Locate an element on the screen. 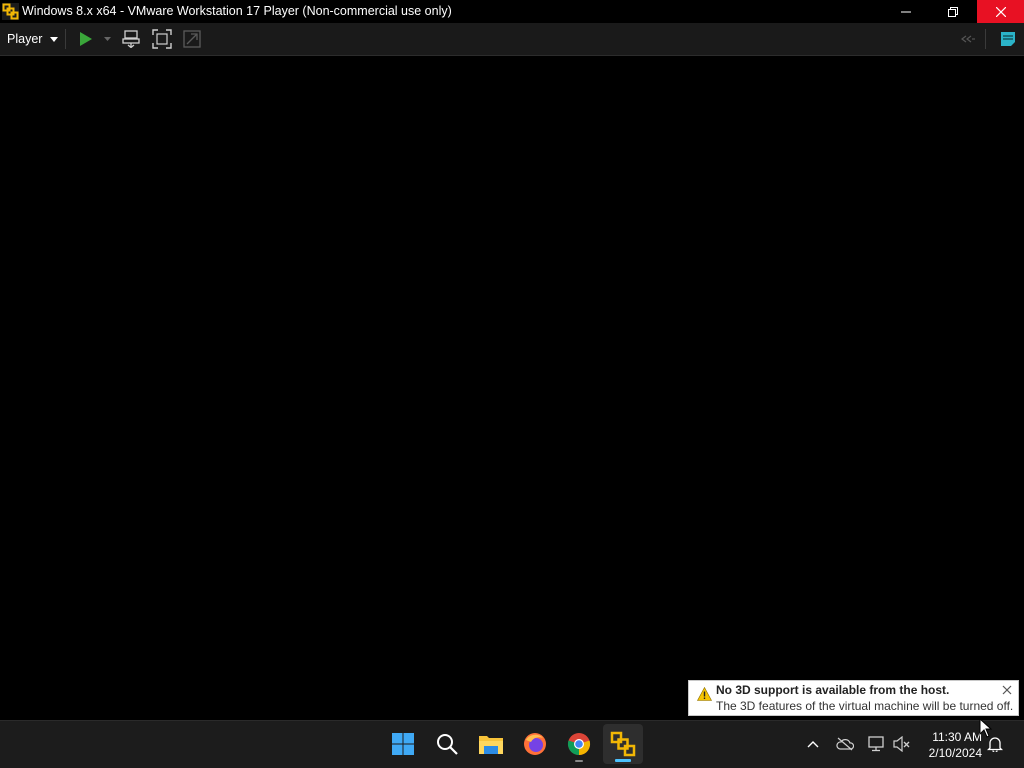 Image resolution: width=1024 pixels, height=768 pixels. firefox-icon is located at coordinates (535, 744).